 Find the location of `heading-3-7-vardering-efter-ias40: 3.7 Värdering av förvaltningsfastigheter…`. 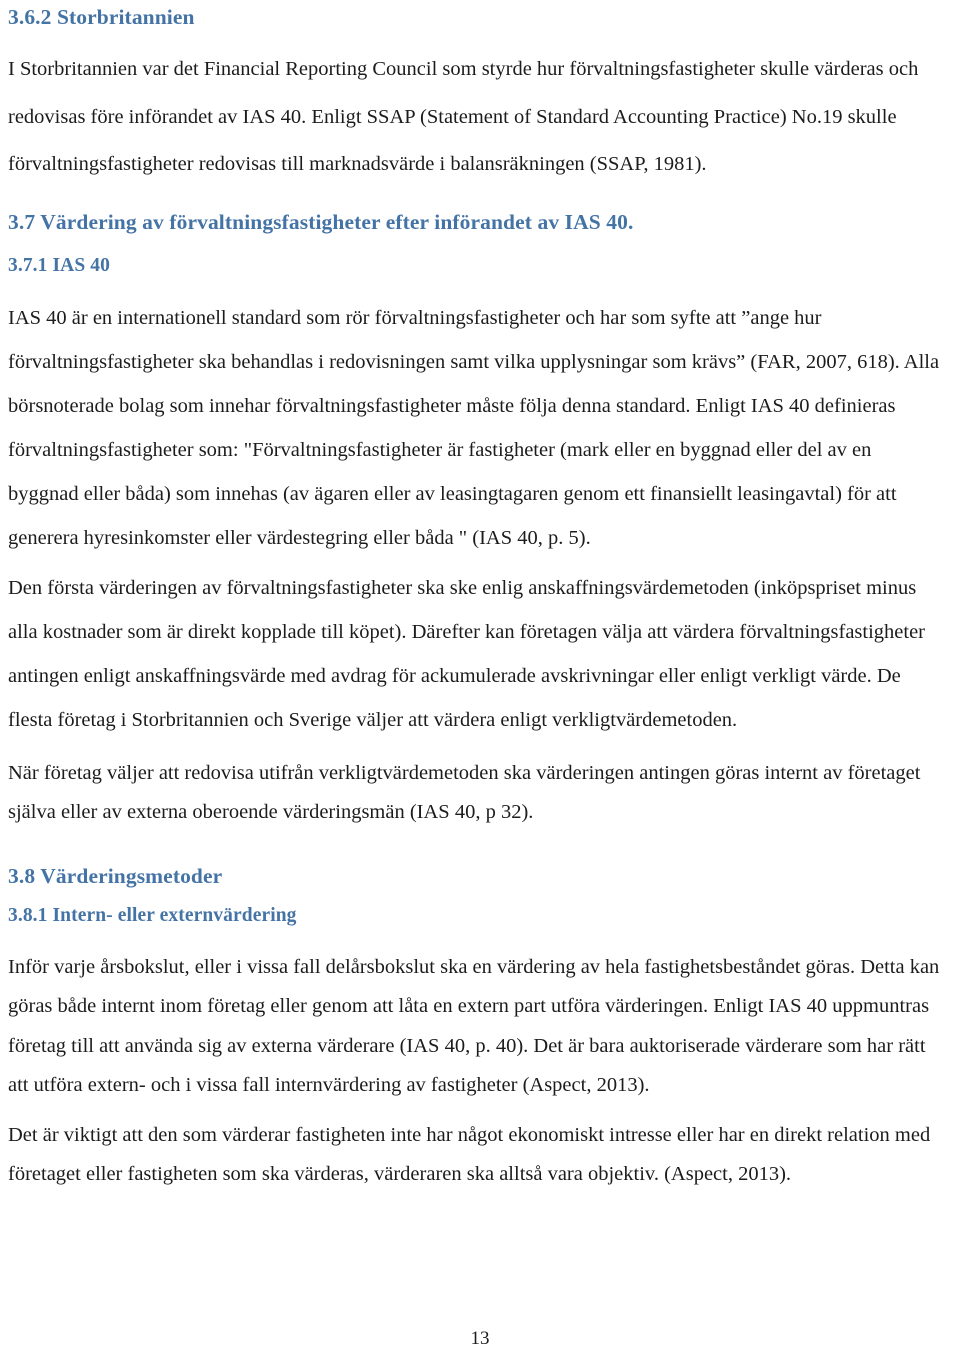

heading-3-7-vardering-efter-ias40: 3.7 Värdering av förvaltningsfastigheter… is located at coordinates (321, 221).